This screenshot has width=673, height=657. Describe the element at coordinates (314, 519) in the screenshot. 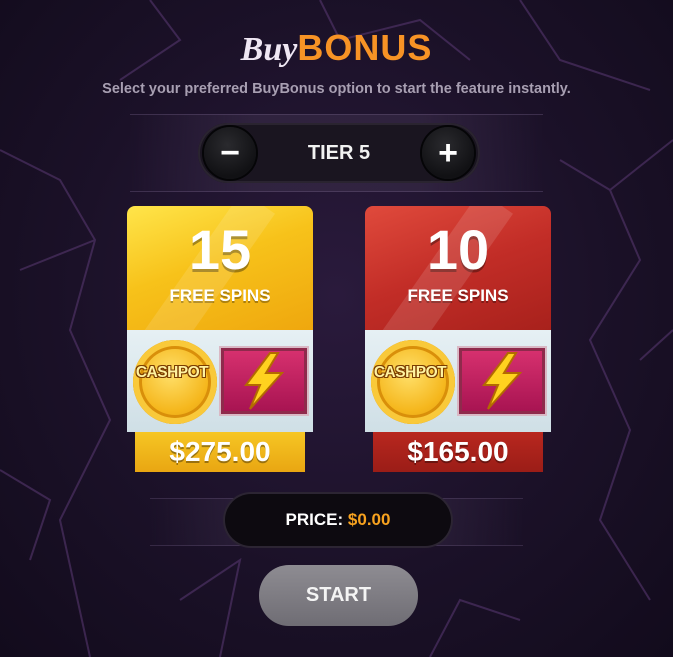

I see `price-label: PRICE:` at that location.